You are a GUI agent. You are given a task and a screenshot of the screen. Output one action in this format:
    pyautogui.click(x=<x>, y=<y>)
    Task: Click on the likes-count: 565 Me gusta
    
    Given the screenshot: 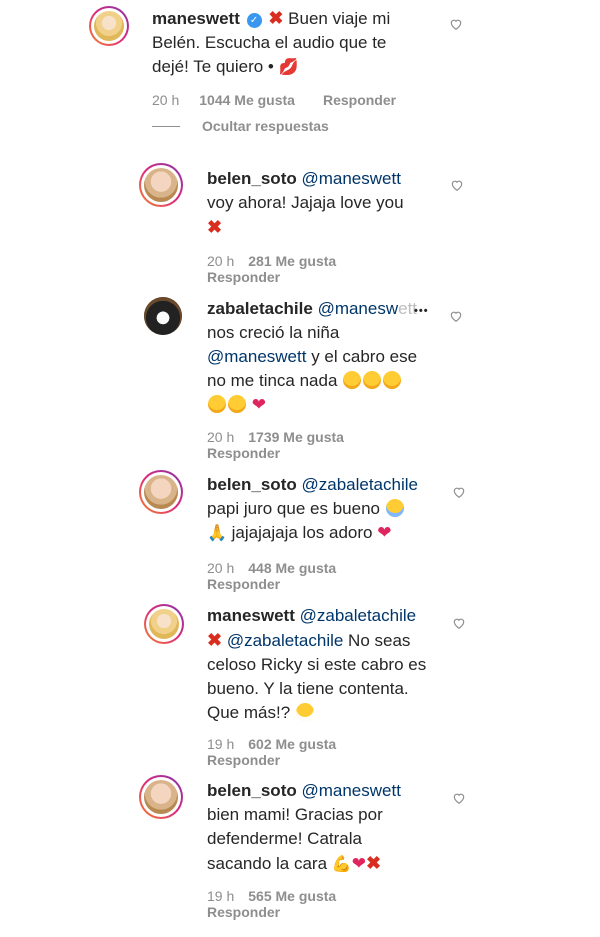 What is the action you would take?
    pyautogui.click(x=292, y=896)
    